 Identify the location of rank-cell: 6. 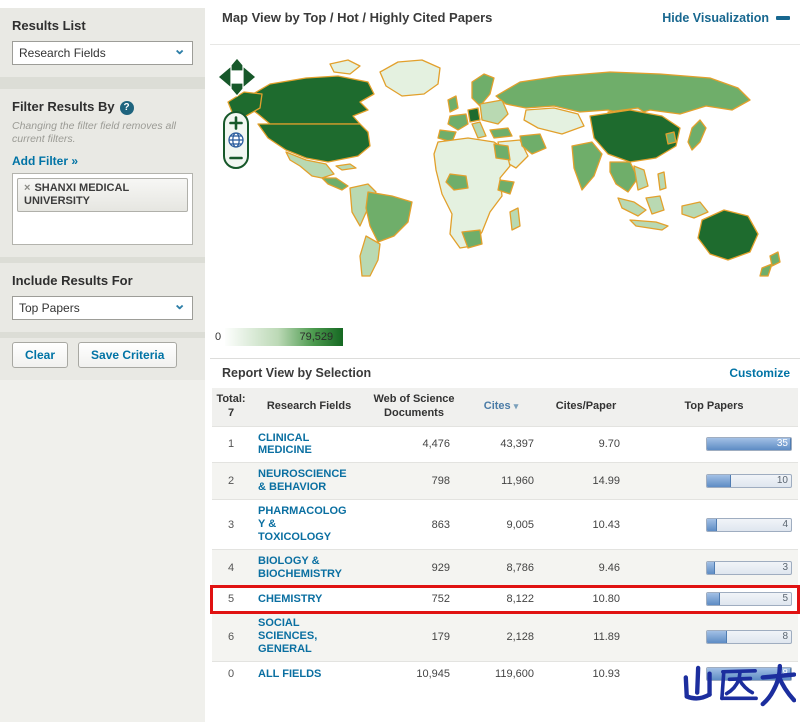
(231, 636).